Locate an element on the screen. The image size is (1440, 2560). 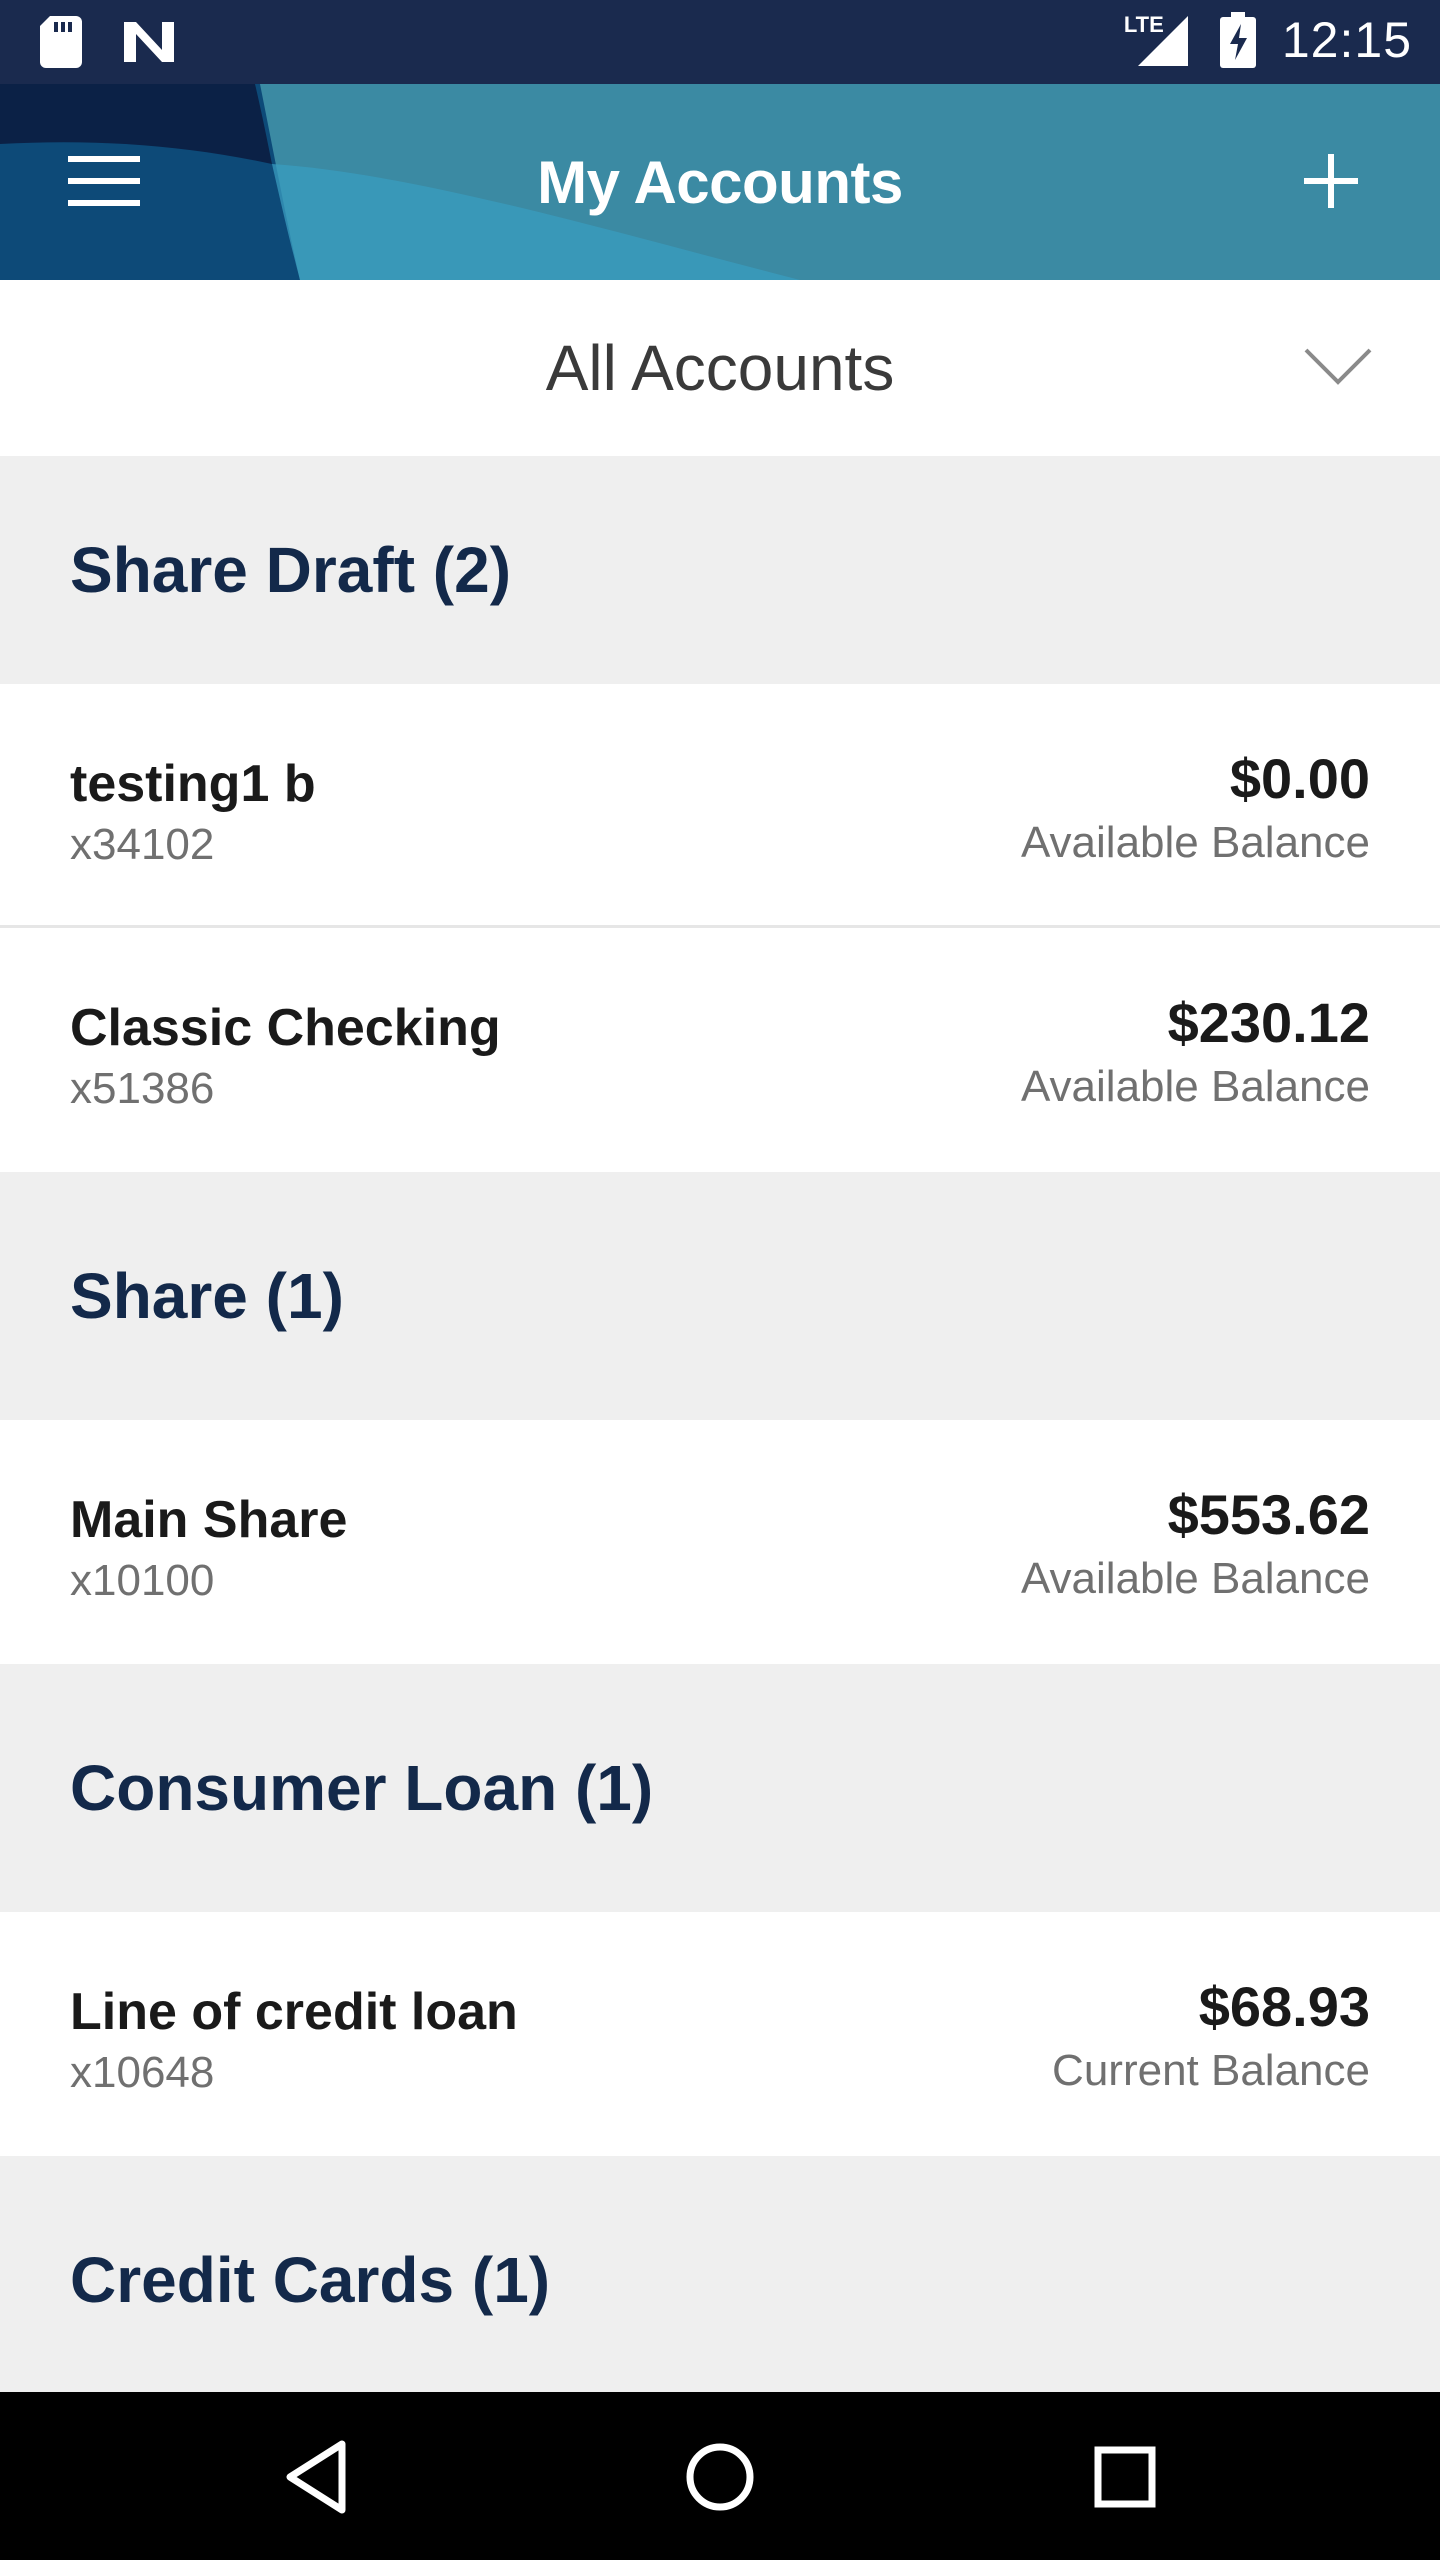
account-amount: $553.62 is located at coordinates (1268, 1514).